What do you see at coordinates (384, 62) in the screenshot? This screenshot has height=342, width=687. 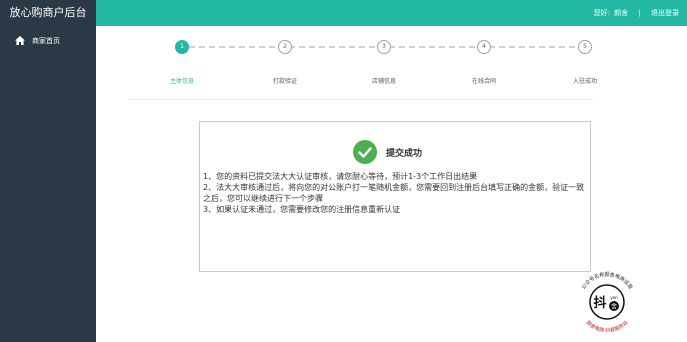 I see `step-3: 3 店铺信息` at bounding box center [384, 62].